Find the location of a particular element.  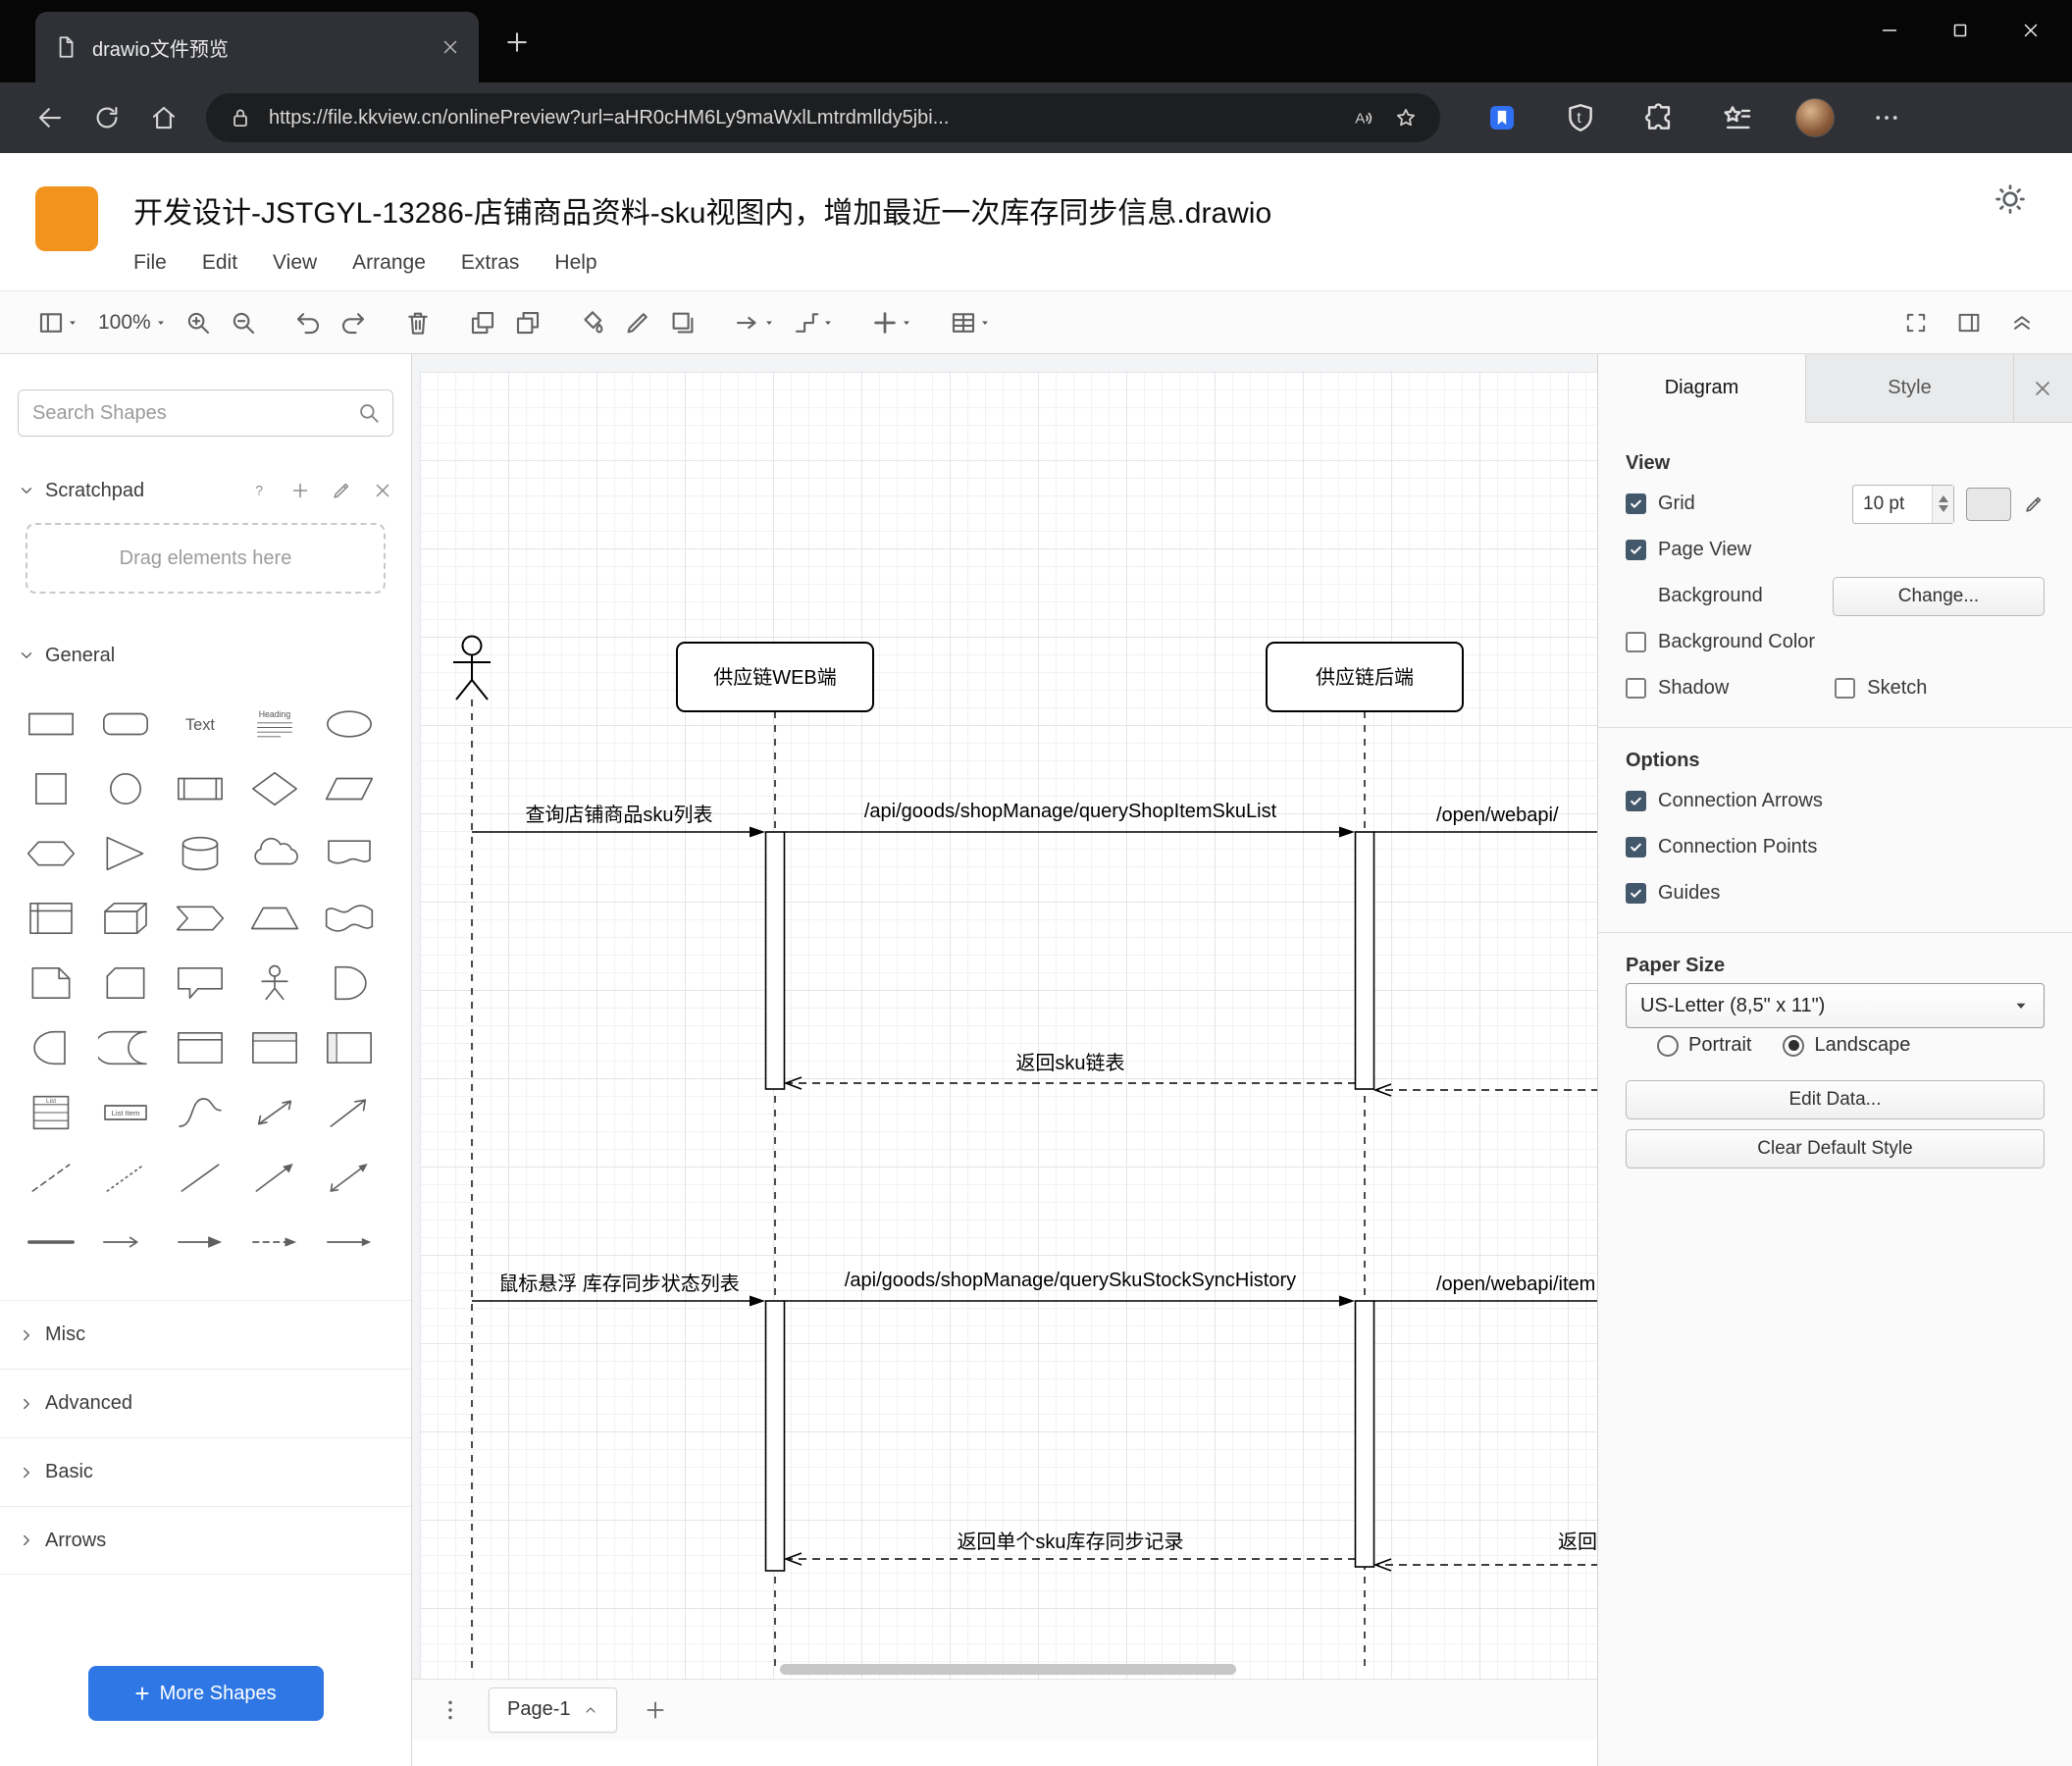

insert-icon is located at coordinates (891, 322).